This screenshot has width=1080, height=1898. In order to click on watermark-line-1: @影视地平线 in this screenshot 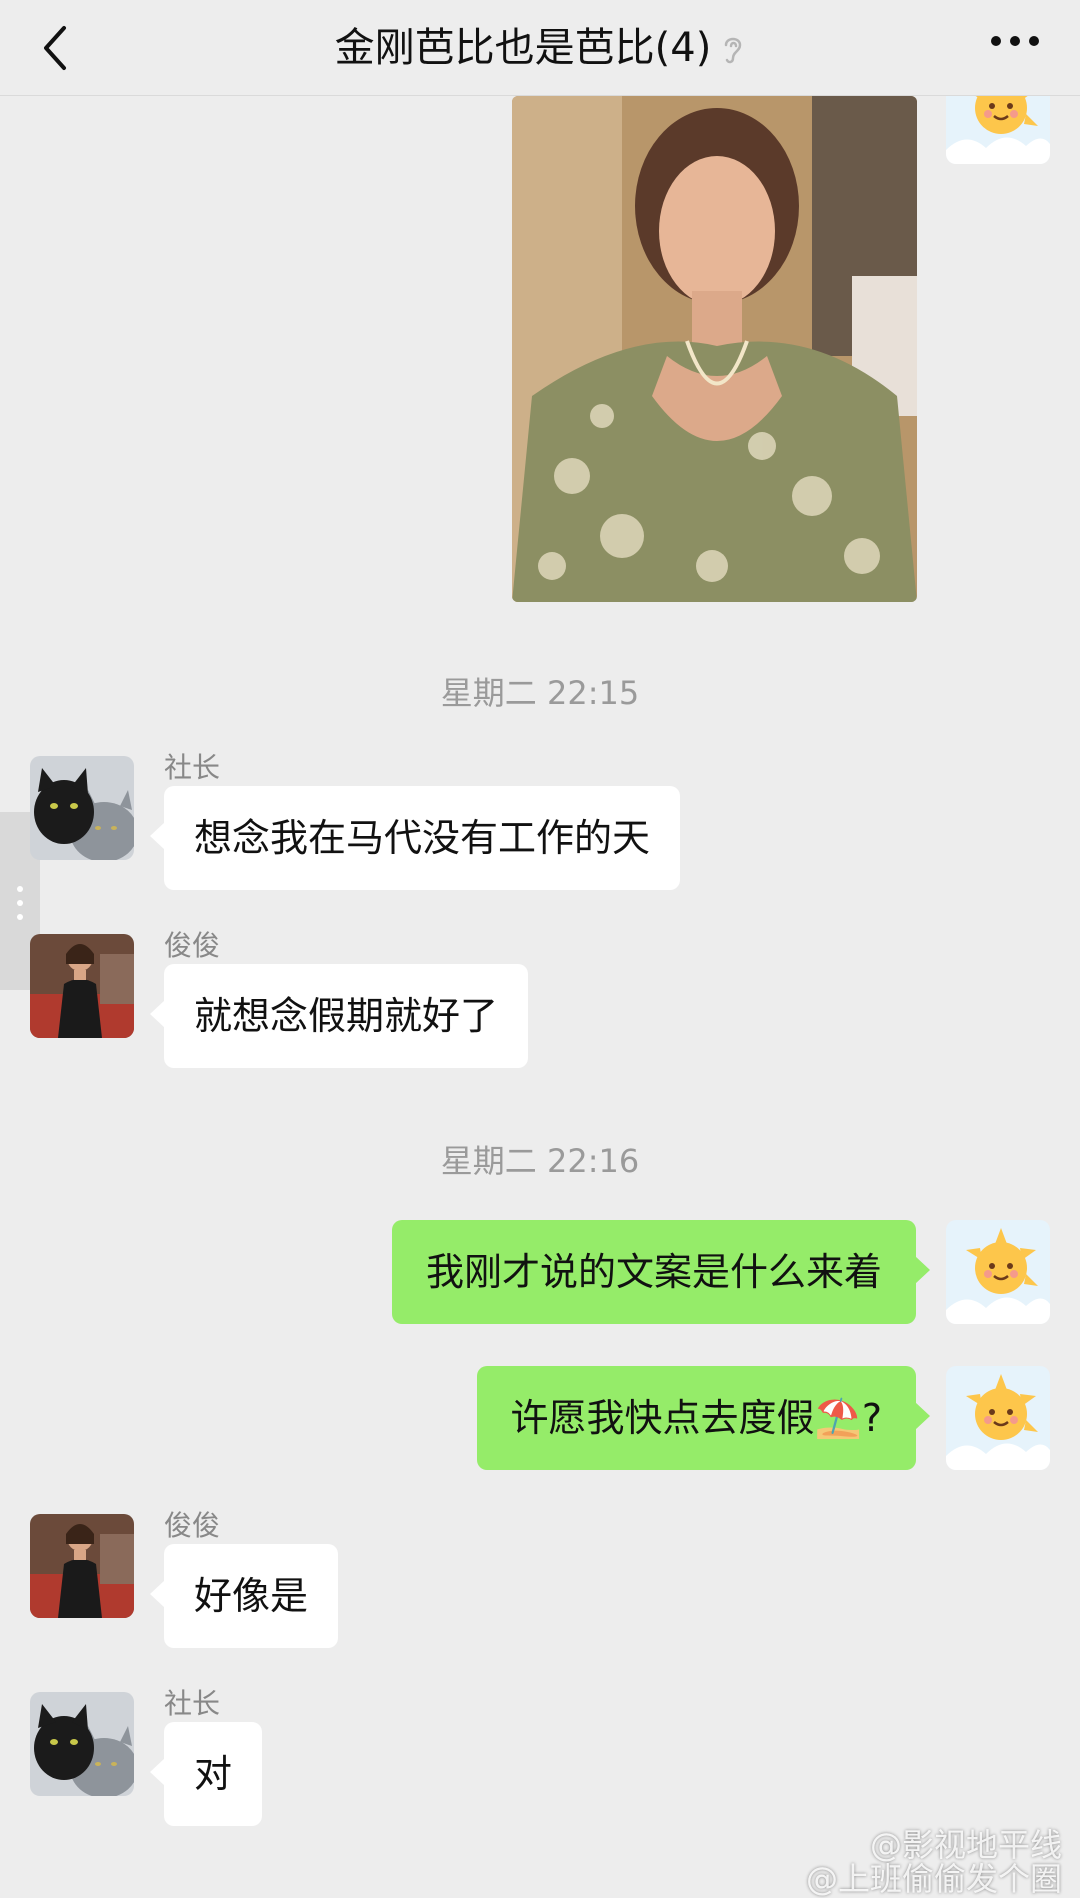, I will do `click(965, 1845)`.